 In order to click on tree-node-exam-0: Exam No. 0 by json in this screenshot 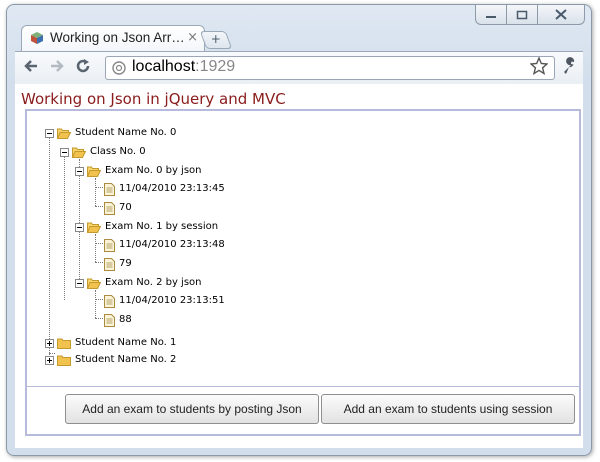, I will do `click(138, 171)`.